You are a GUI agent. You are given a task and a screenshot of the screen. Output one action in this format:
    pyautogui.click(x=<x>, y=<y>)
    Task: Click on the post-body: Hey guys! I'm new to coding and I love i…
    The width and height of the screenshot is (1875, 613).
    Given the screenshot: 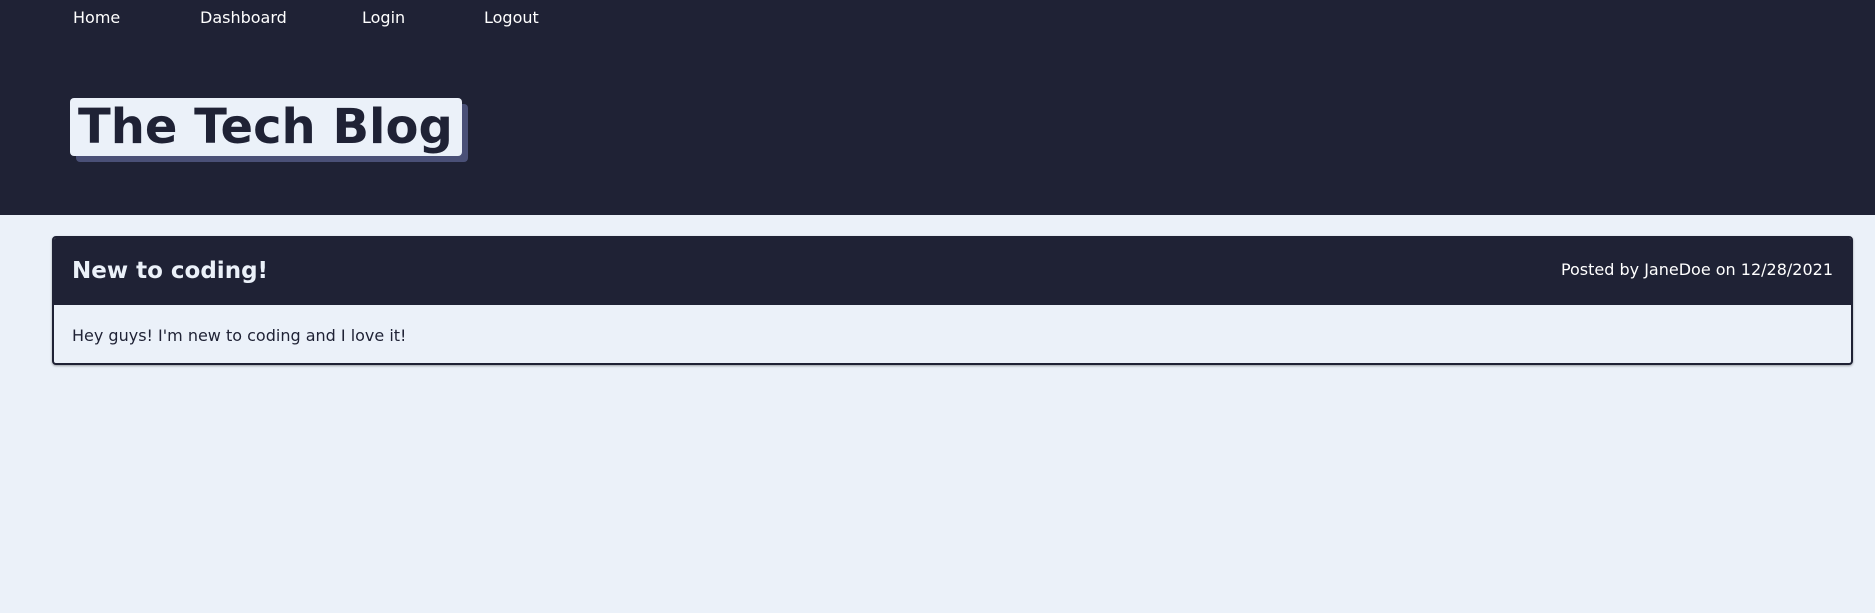 What is the action you would take?
    pyautogui.click(x=239, y=335)
    